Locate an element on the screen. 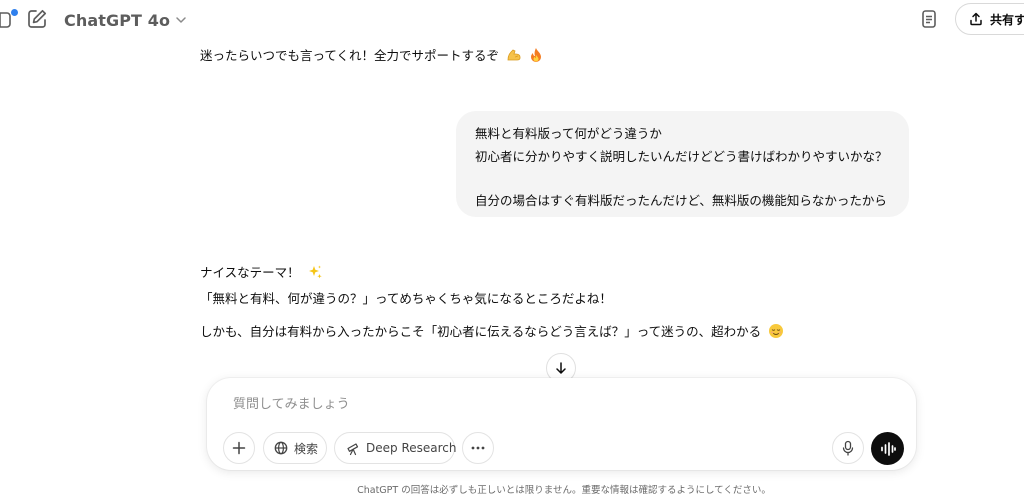 The height and width of the screenshot is (502, 1024). assistant-message-line: 「無料と有料、何が違うの？」ってめちゃくちゃ気になるところだよね！ is located at coordinates (406, 298).